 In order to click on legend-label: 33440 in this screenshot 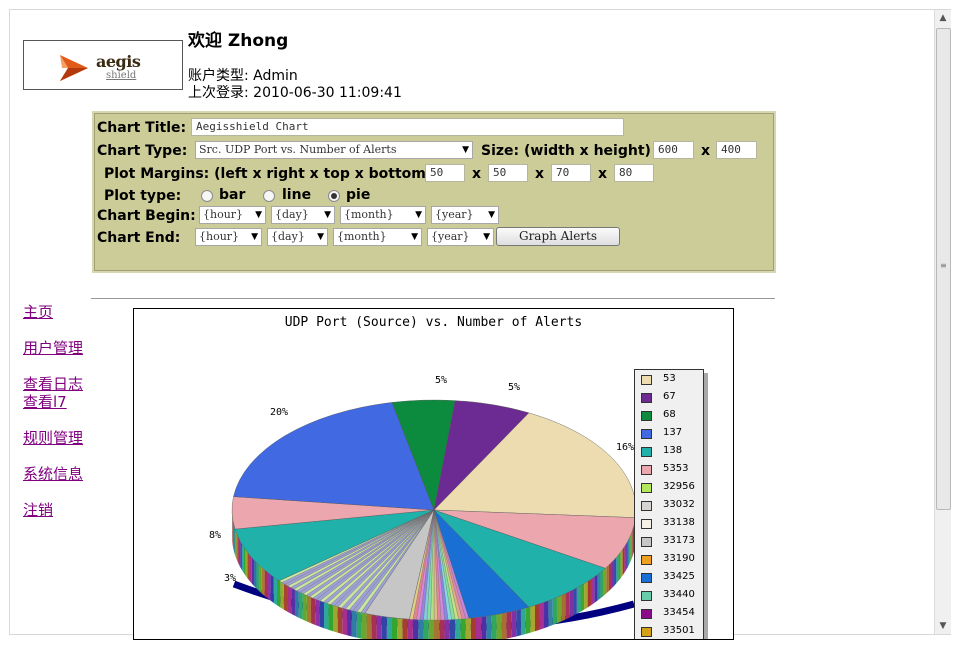, I will do `click(679, 594)`.